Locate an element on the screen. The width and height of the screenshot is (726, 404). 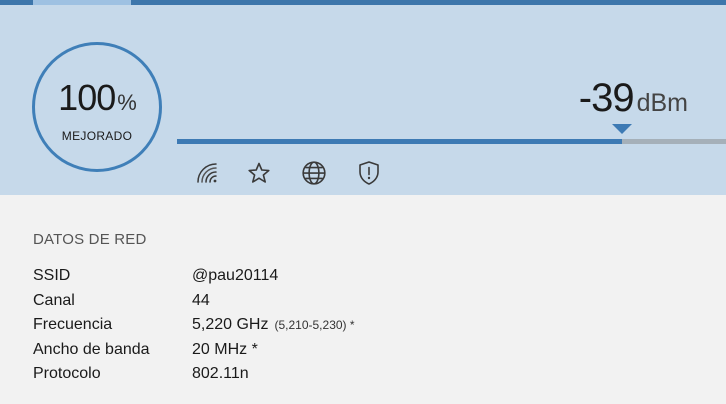
quality-value: 100% is located at coordinates (97, 98).